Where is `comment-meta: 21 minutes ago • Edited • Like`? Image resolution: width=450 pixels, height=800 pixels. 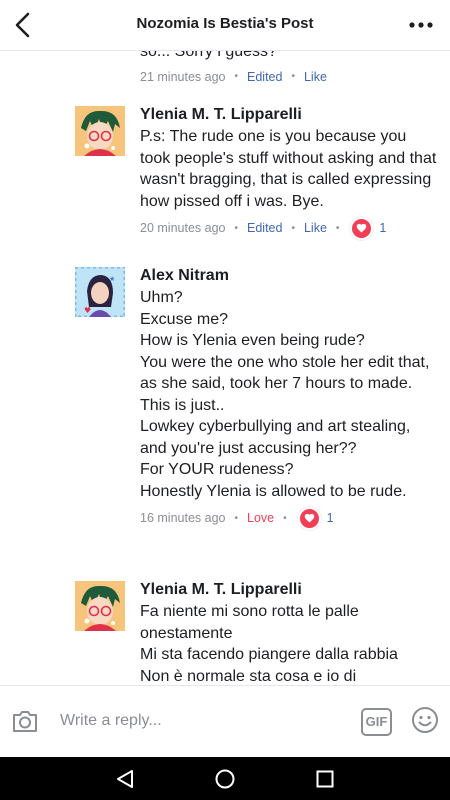 comment-meta: 21 minutes ago • Edited • Like is located at coordinates (233, 76).